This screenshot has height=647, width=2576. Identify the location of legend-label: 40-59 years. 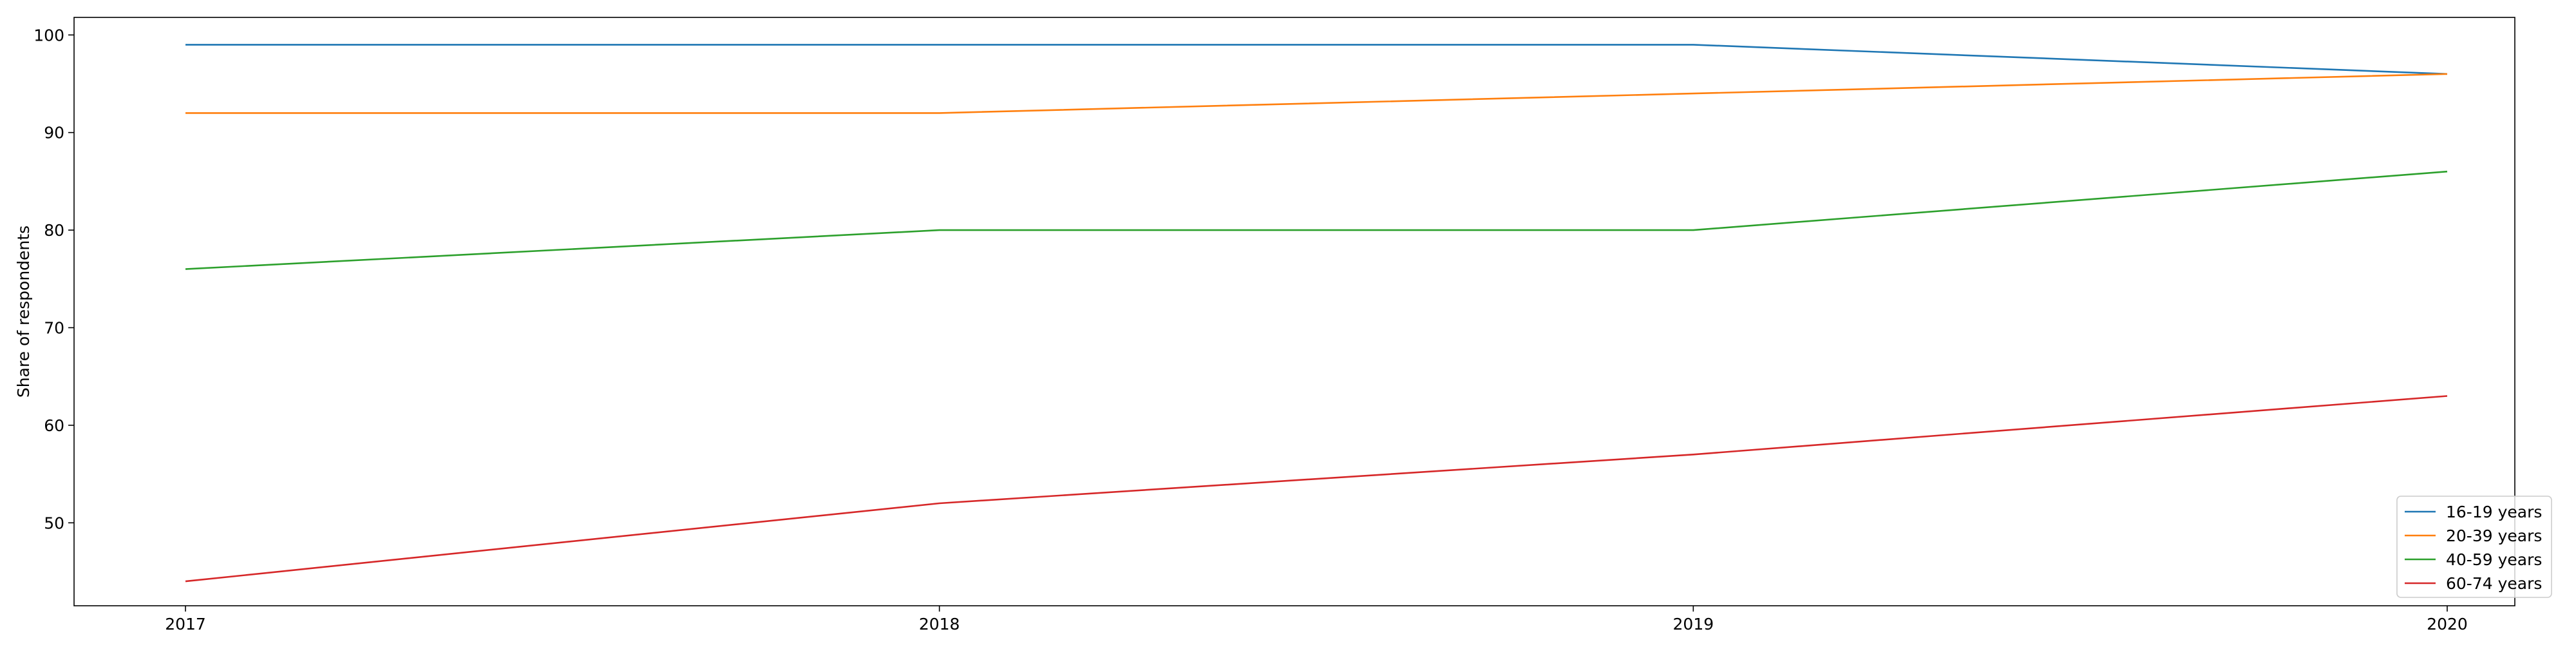
(2494, 559).